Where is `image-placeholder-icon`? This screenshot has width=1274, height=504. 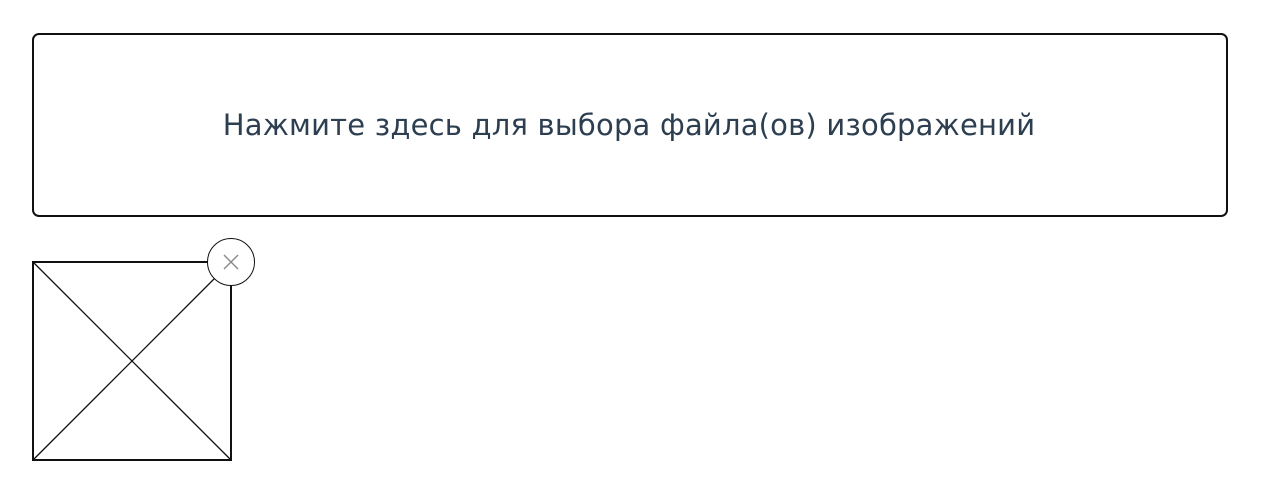
image-placeholder-icon is located at coordinates (132, 361).